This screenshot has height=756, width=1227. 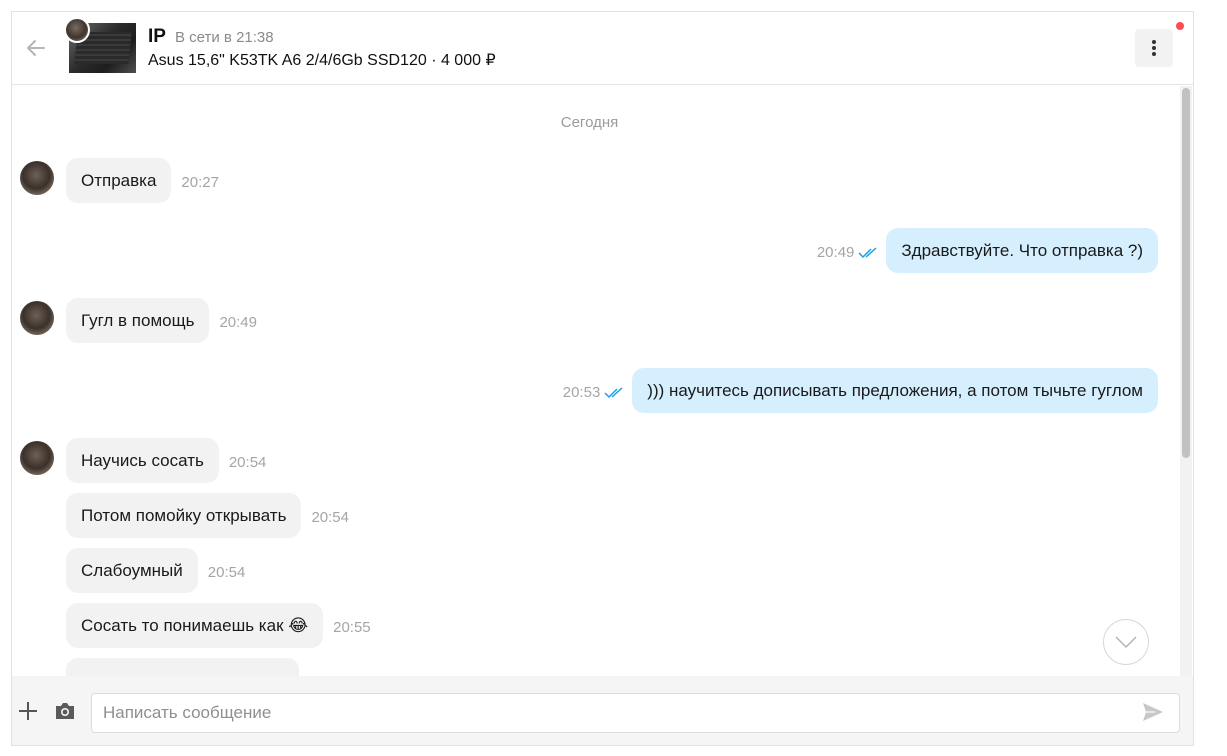 I want to click on message-bubble: Отправка, so click(x=119, y=180).